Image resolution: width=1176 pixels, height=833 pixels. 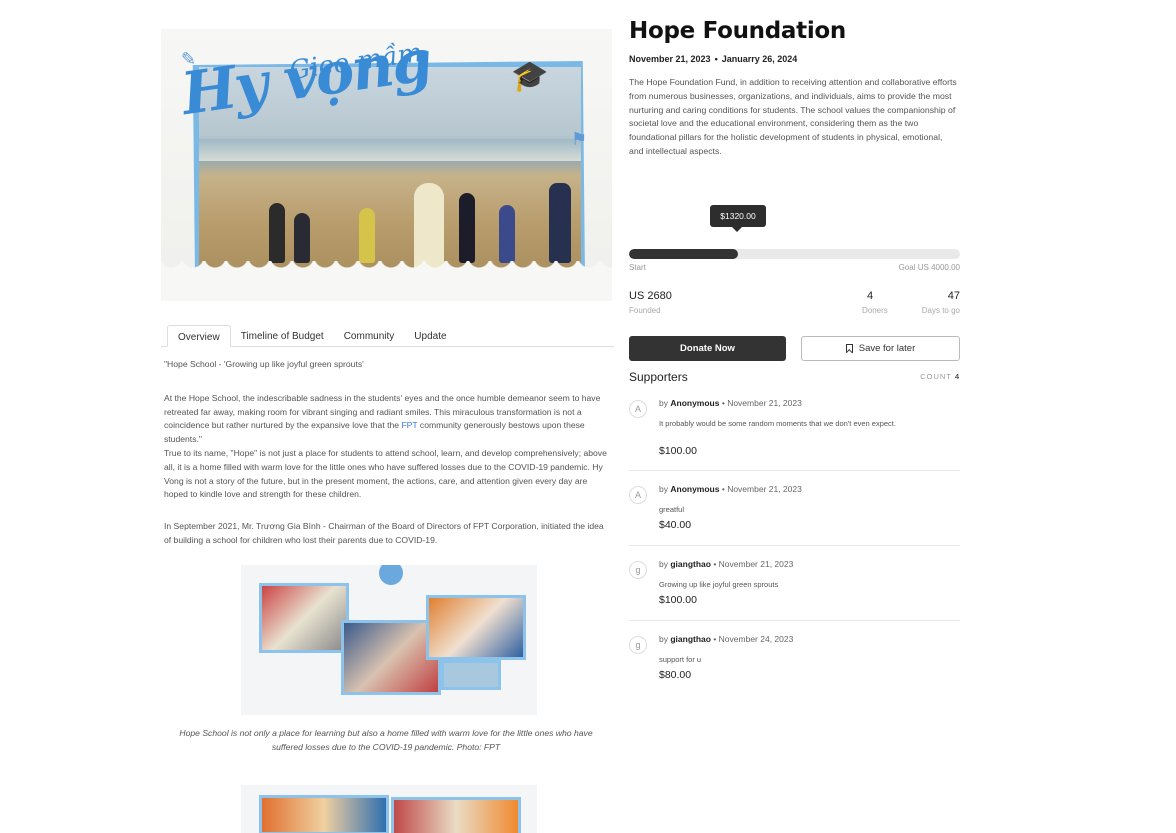 I want to click on progress-start-label: Start, so click(x=637, y=267).